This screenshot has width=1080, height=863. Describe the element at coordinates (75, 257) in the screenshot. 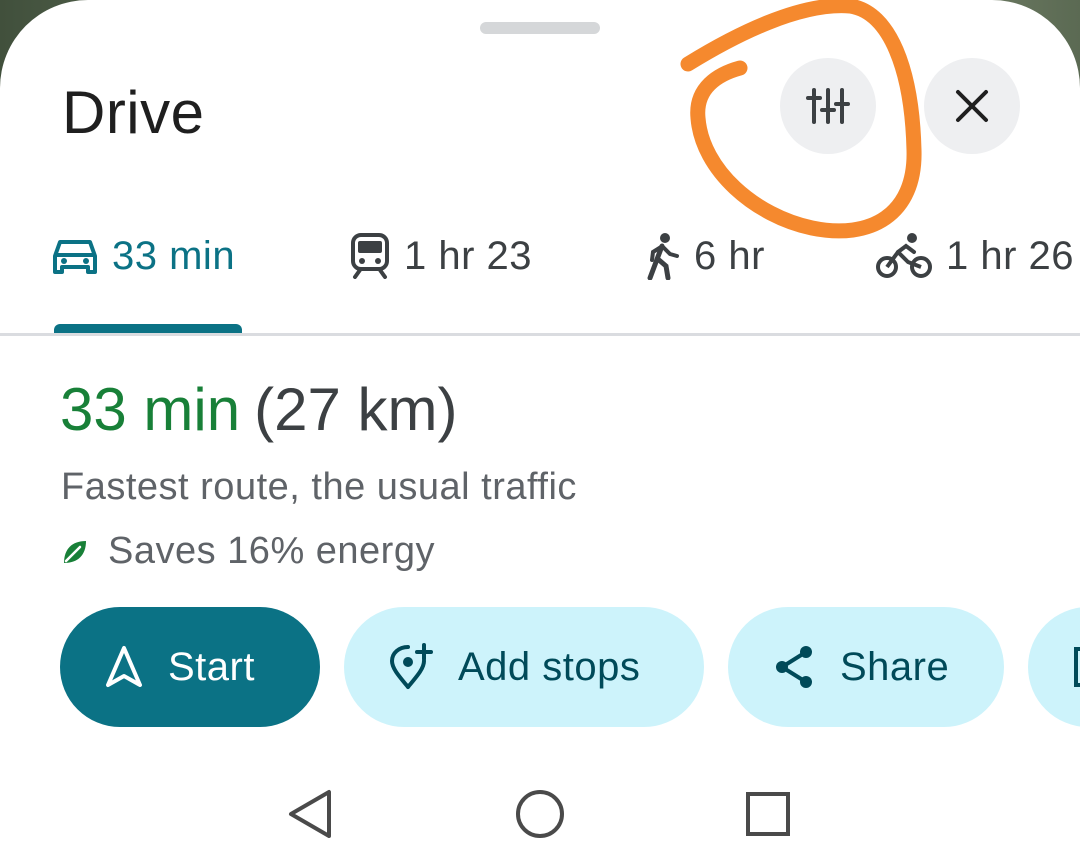

I see `car-icon` at that location.